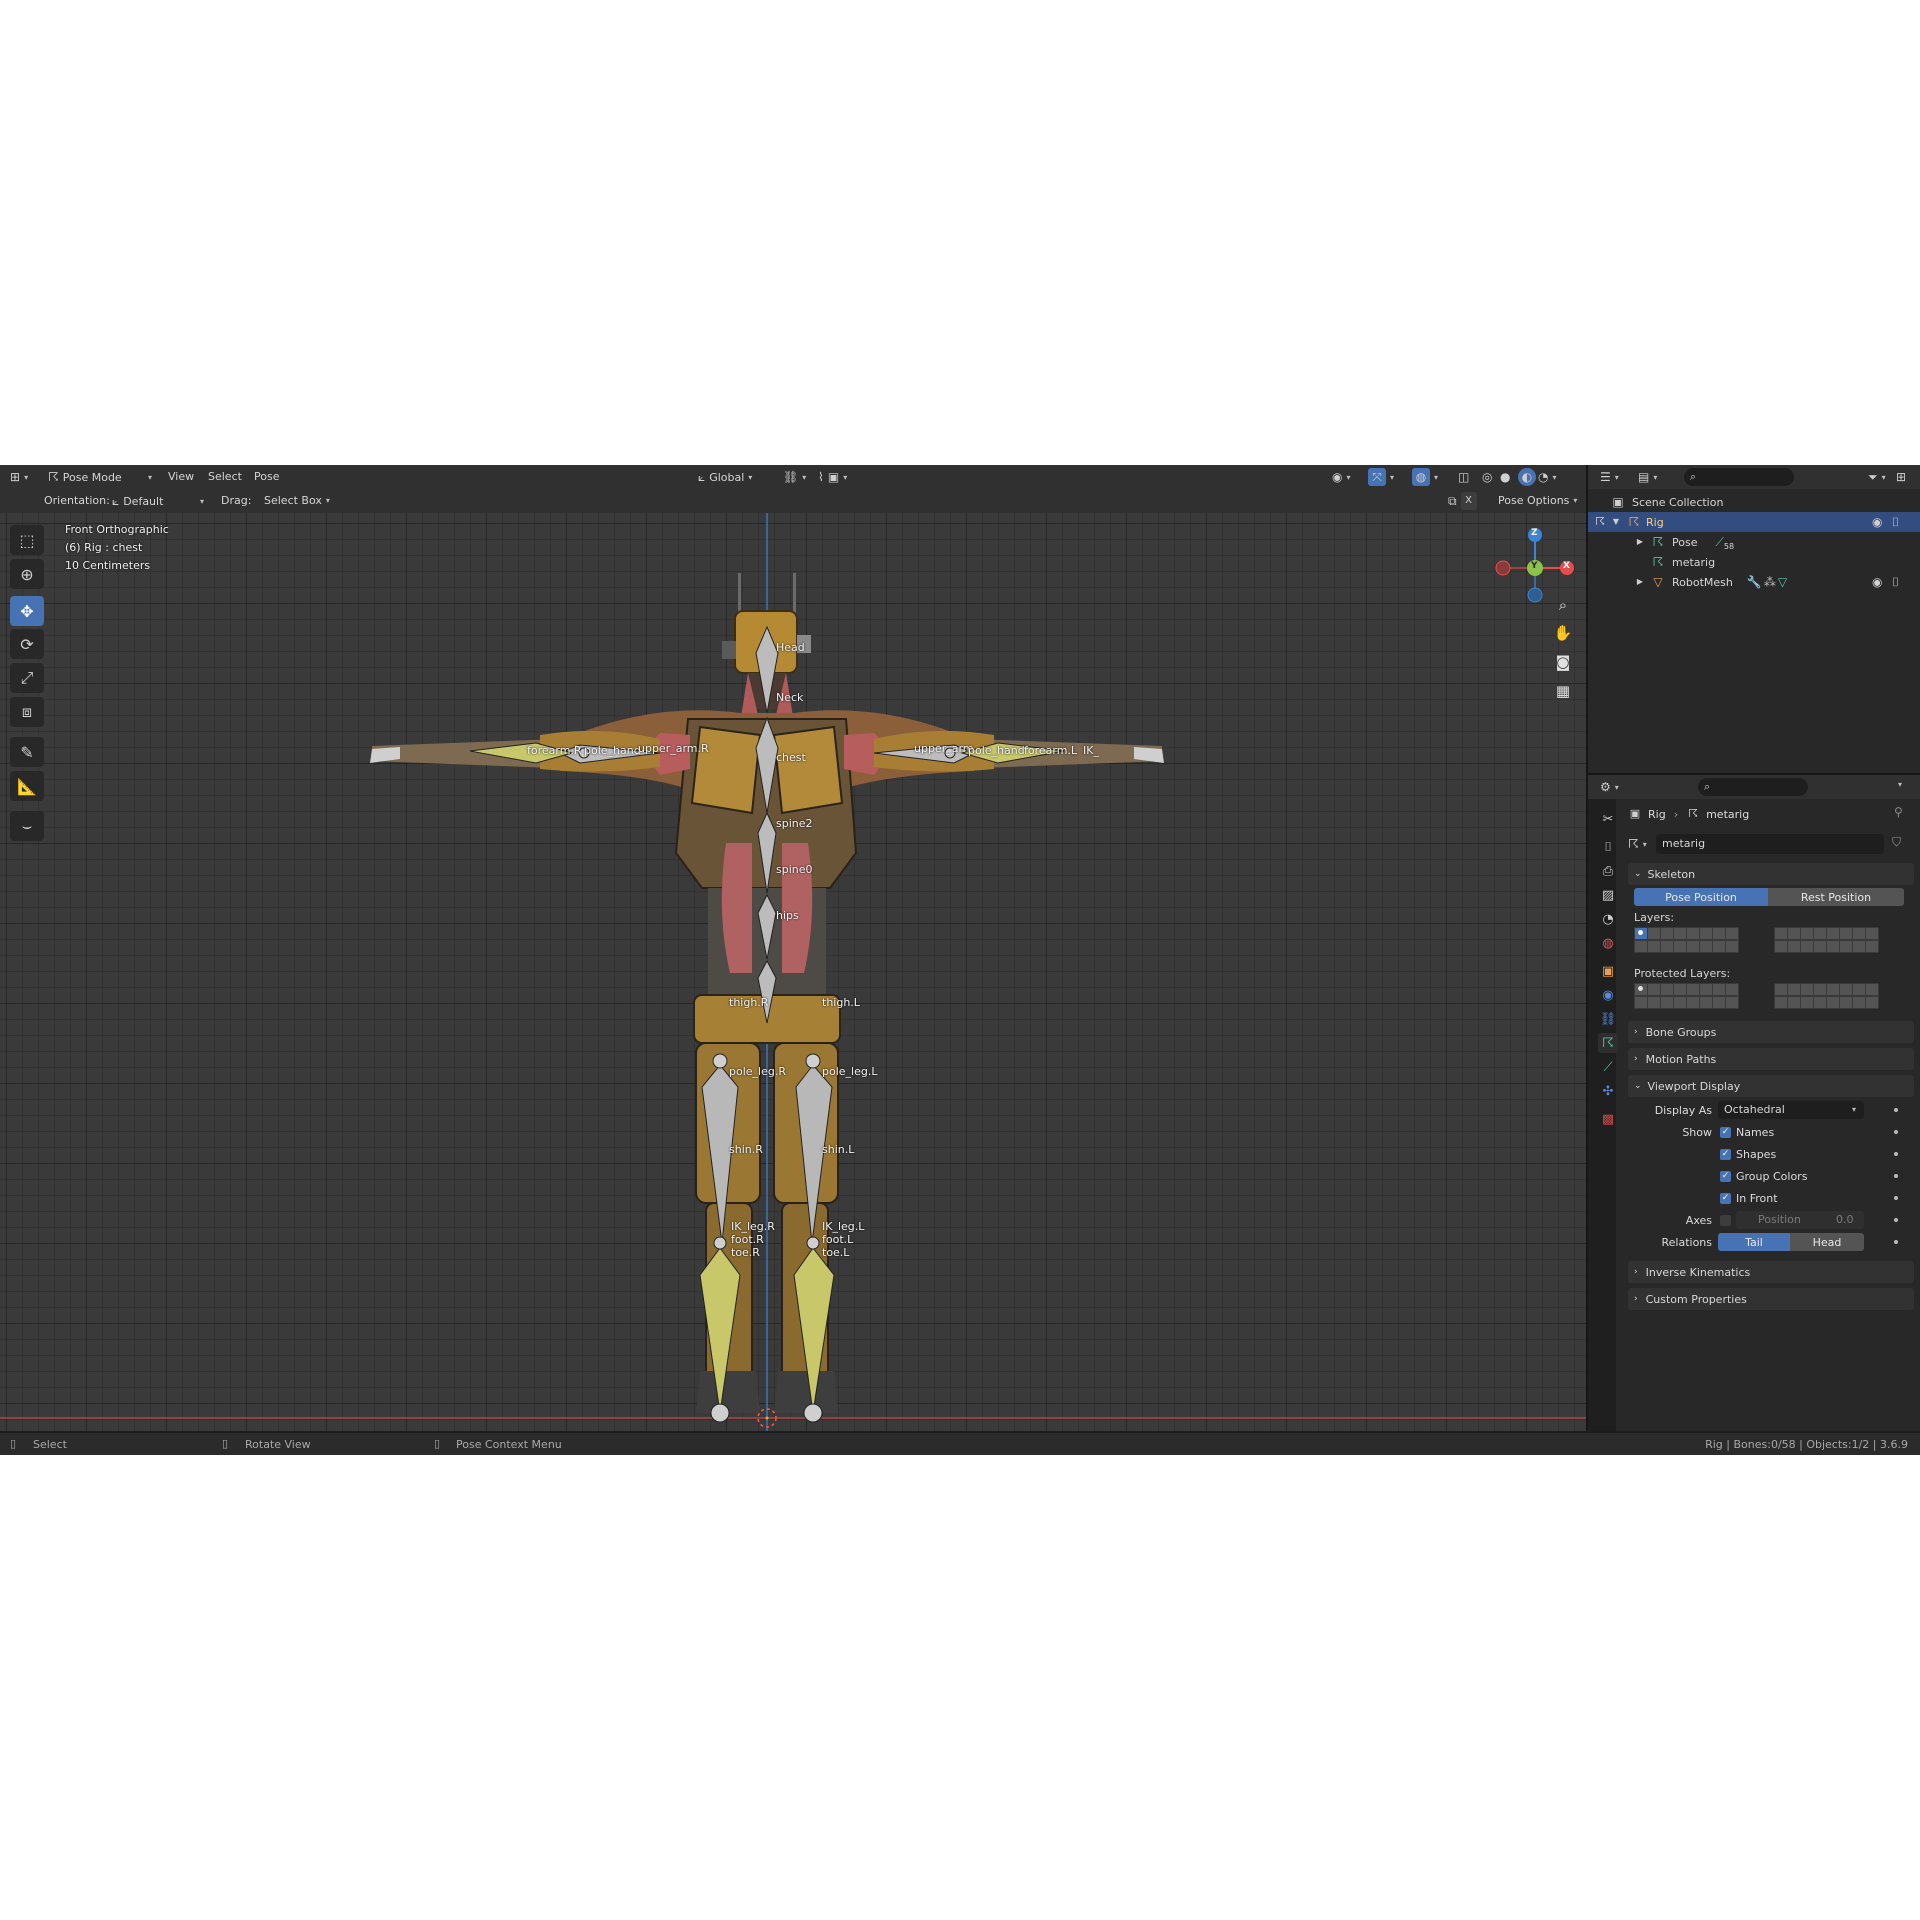  Describe the element at coordinates (1754, 522) in the screenshot. I see `outliner-row-rig: ☈ ▼ ☈ Rig ◉ ⌷` at that location.